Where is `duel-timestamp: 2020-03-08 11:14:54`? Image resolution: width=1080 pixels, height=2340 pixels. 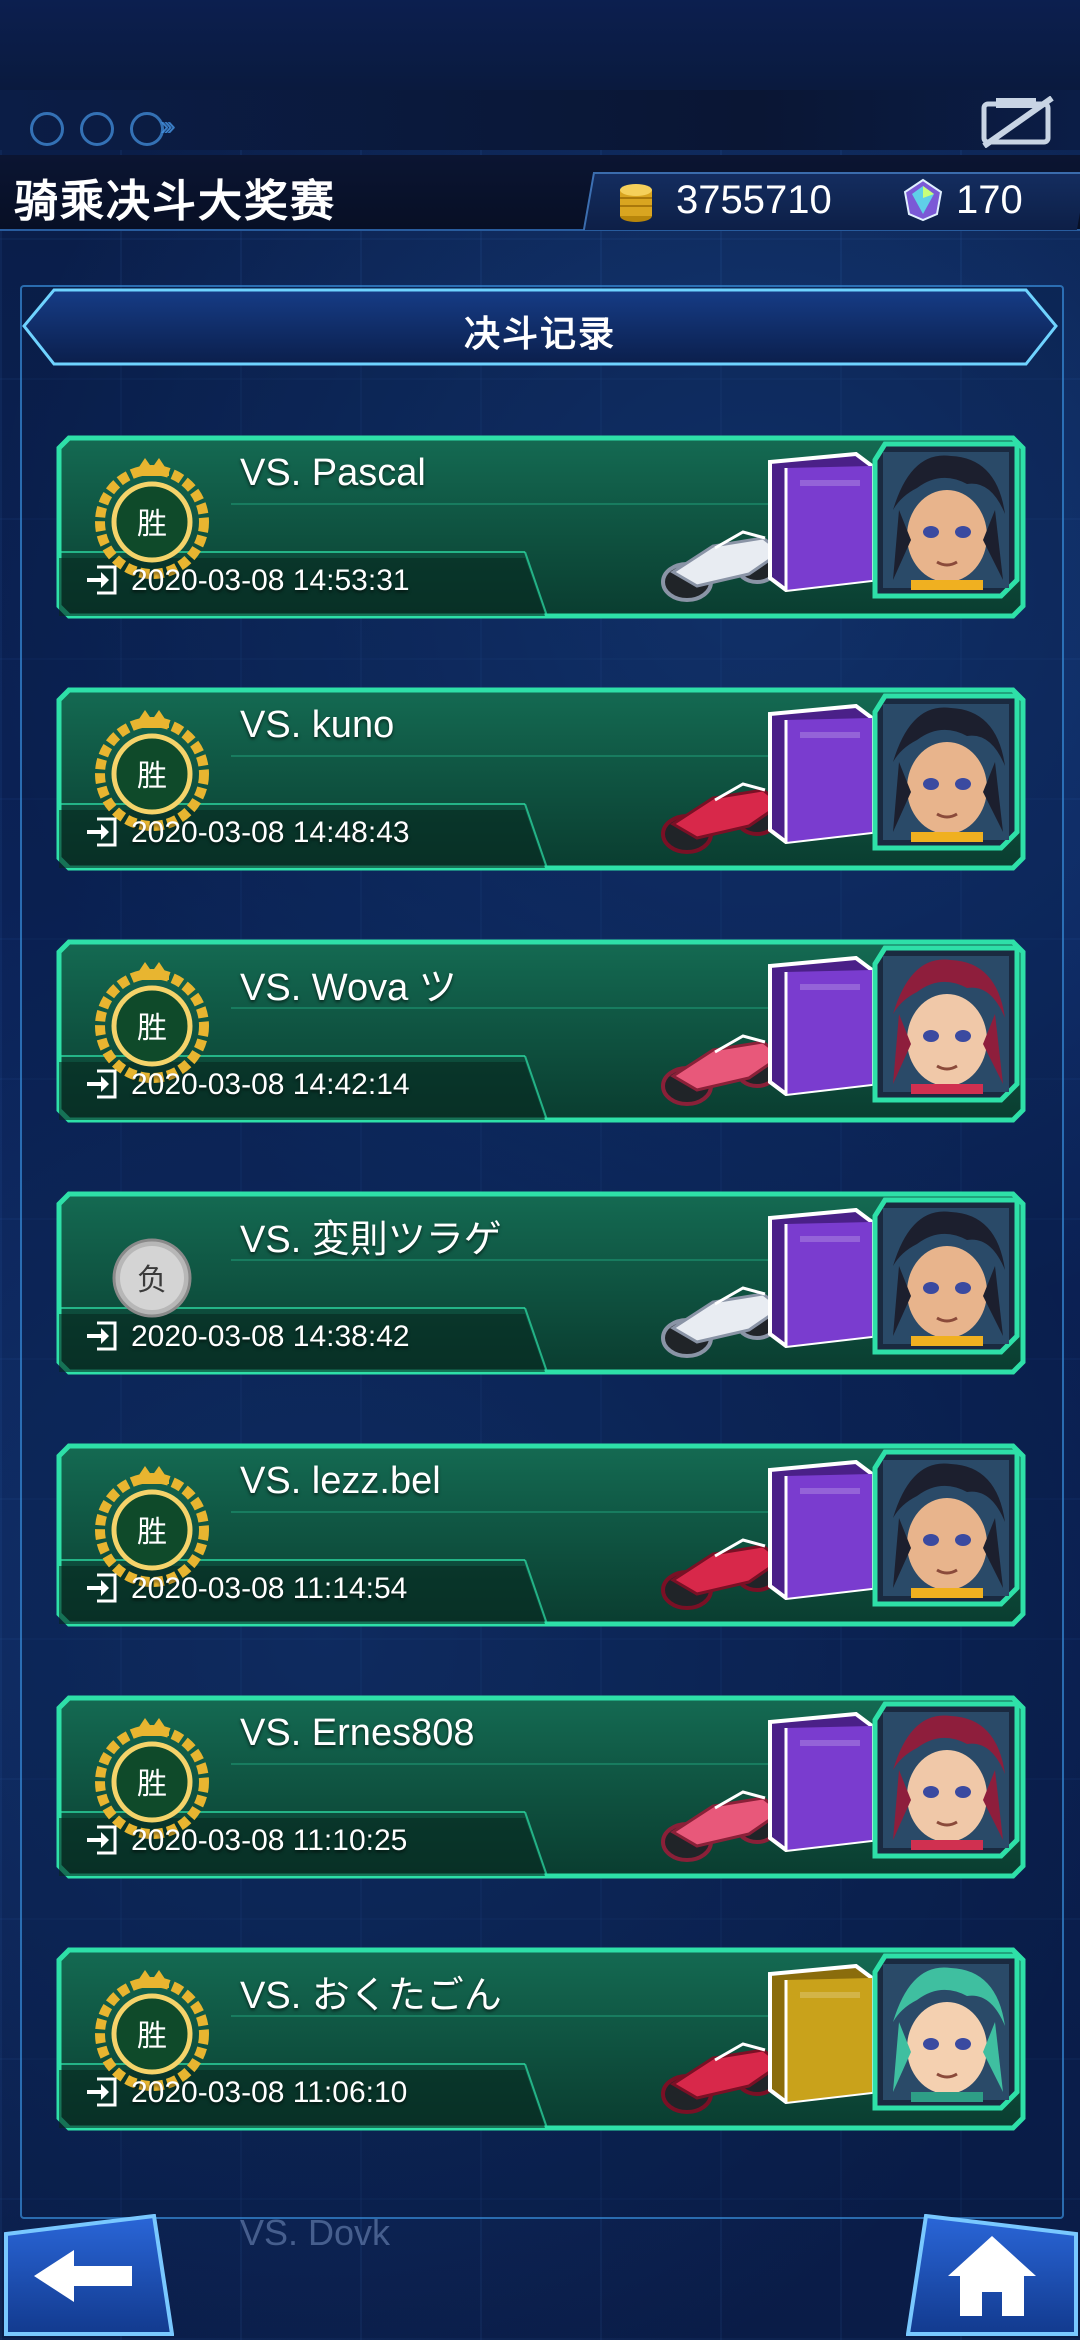 duel-timestamp: 2020-03-08 11:14:54 is located at coordinates (269, 1588).